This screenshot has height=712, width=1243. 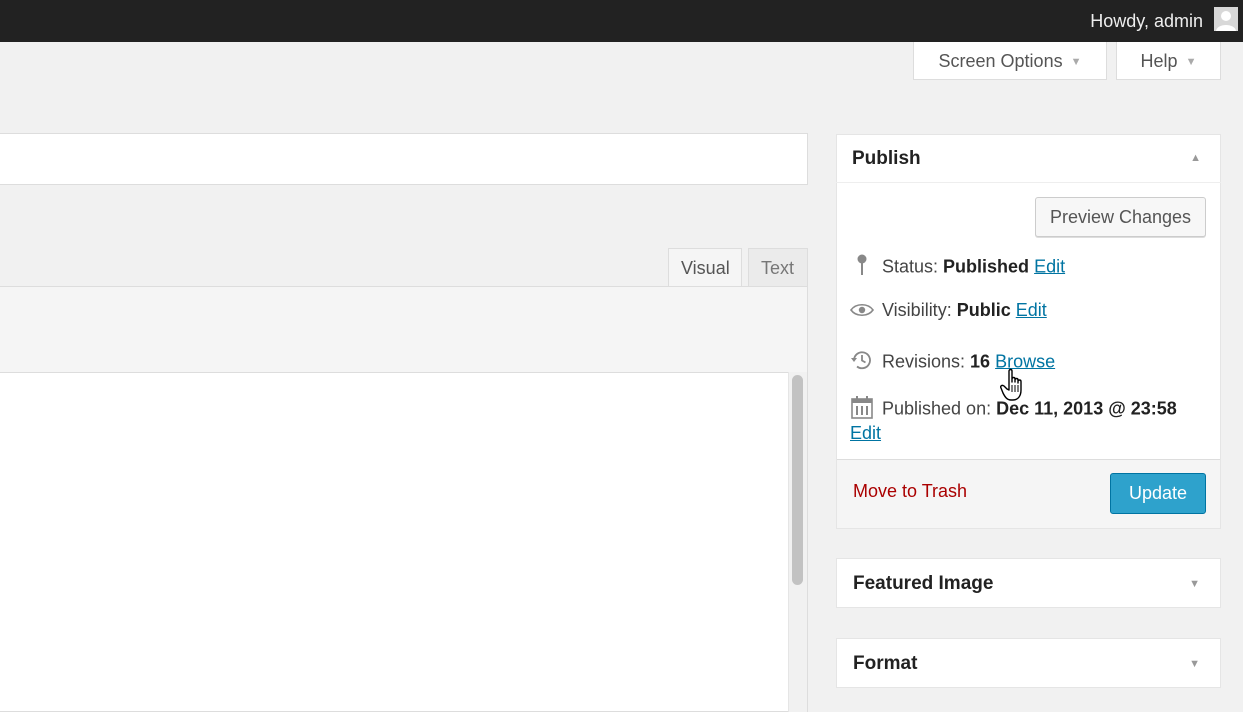 I want to click on history-icon, so click(x=862, y=362).